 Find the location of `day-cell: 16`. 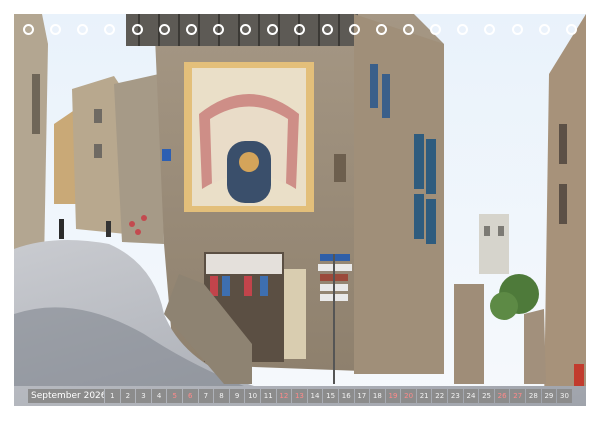

day-cell: 16 is located at coordinates (346, 396).